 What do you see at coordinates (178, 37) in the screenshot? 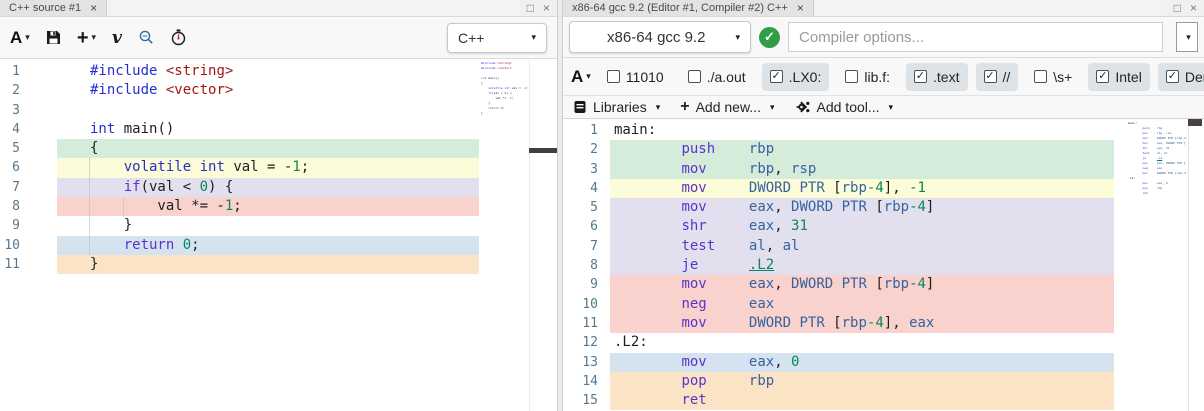
I see `timing-button` at bounding box center [178, 37].